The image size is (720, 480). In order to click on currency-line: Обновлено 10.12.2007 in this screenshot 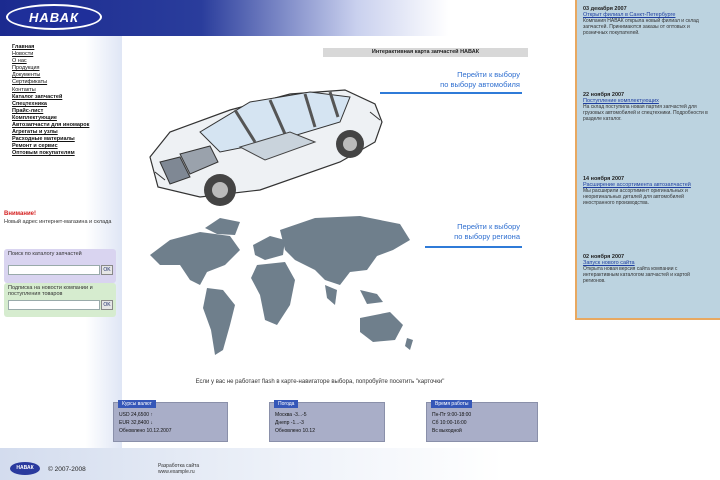, I will do `click(145, 431)`.